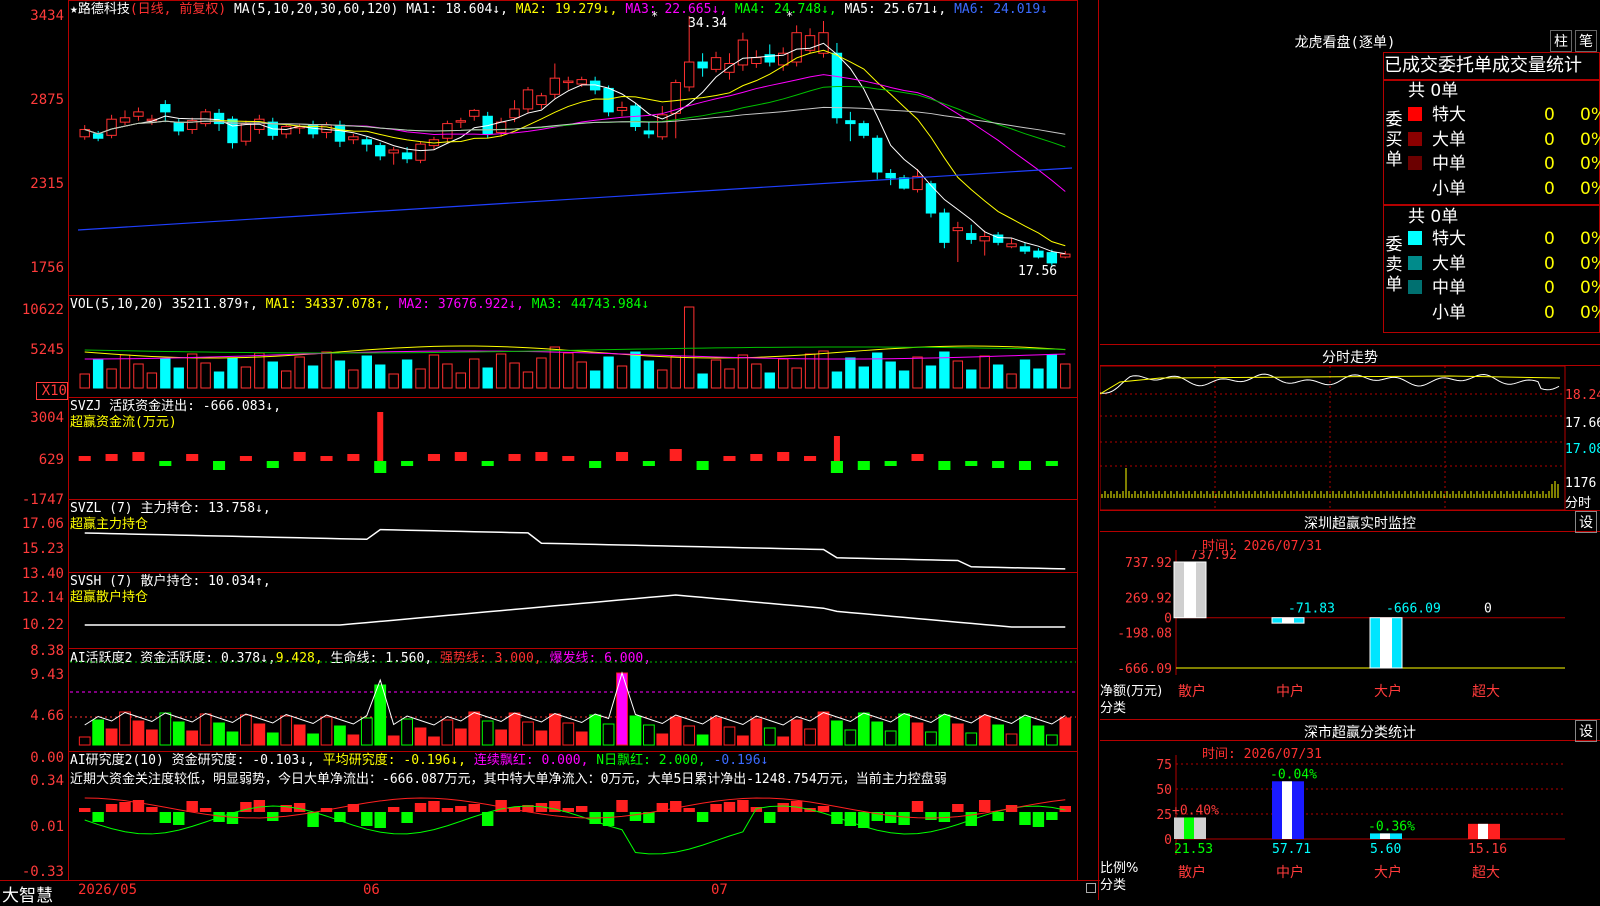  What do you see at coordinates (1465, 65) in the screenshot?
I see `tab-orders: 委托单` at bounding box center [1465, 65].